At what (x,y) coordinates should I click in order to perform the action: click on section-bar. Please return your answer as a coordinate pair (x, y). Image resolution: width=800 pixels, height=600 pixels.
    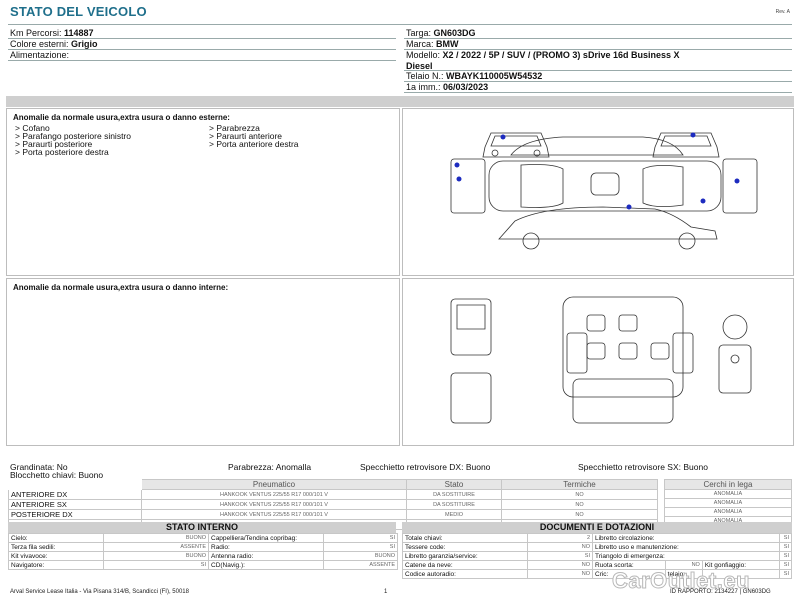
    Looking at the image, I should click on (400, 101).